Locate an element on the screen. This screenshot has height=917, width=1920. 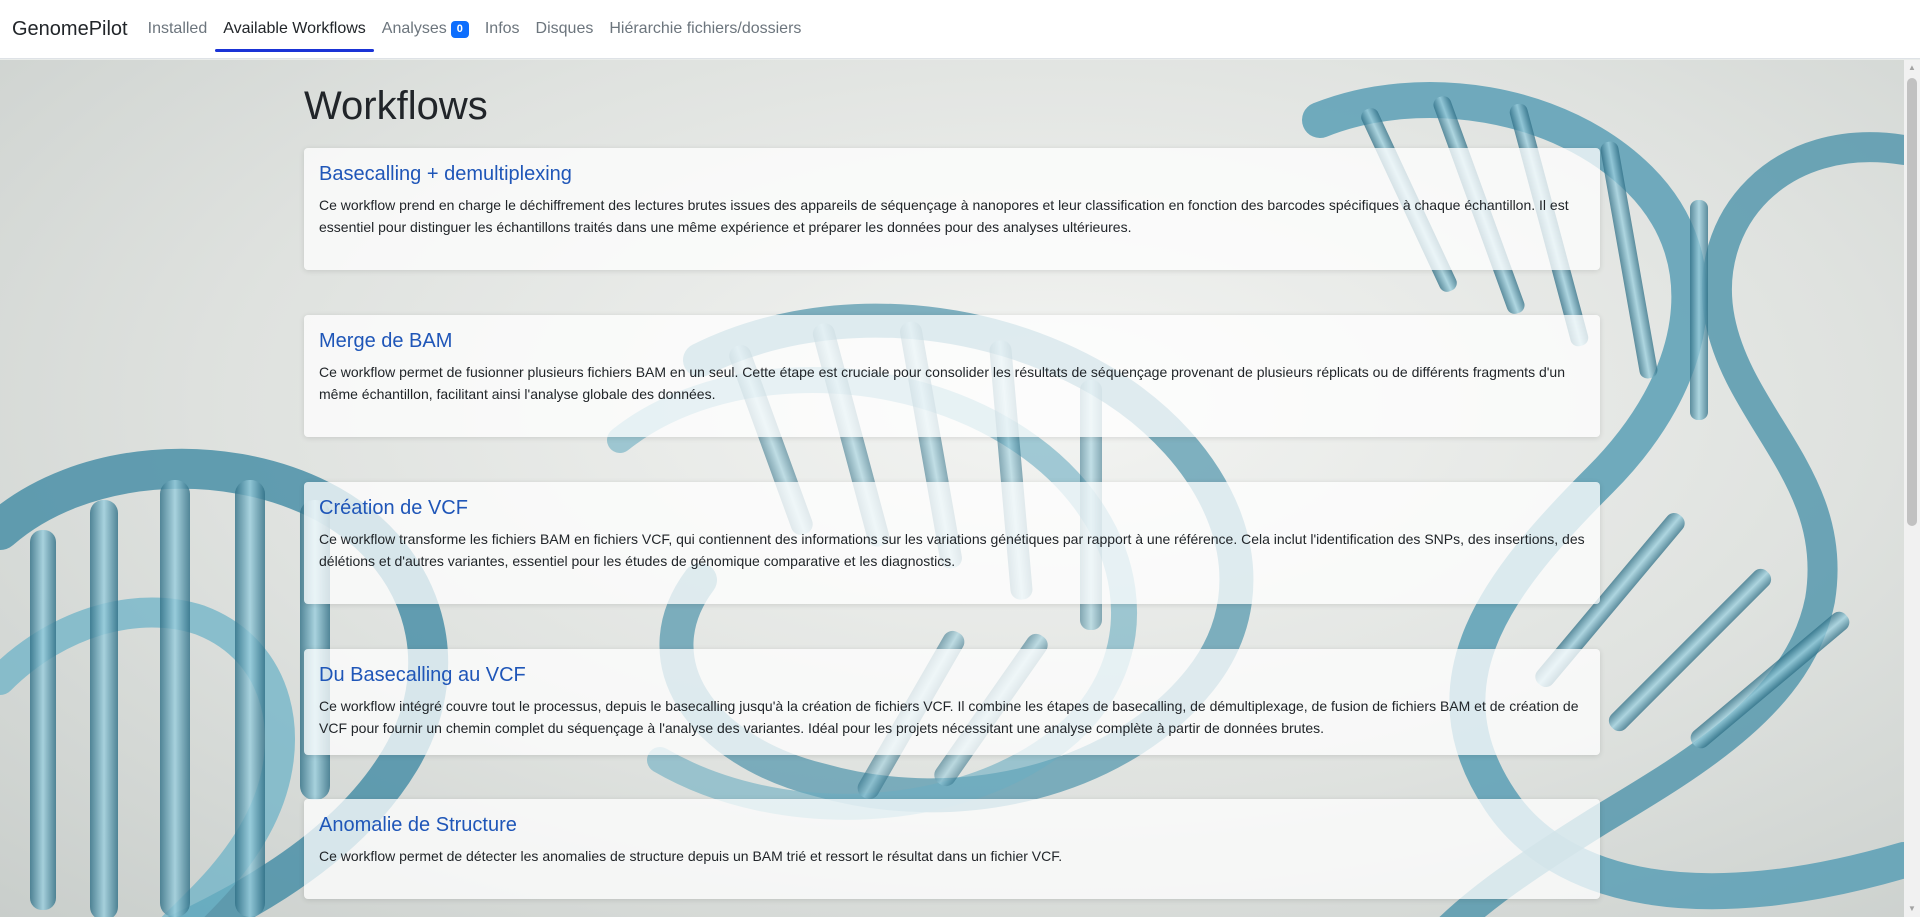
workflow-title-link: Merge de BAM is located at coordinates (952, 341).